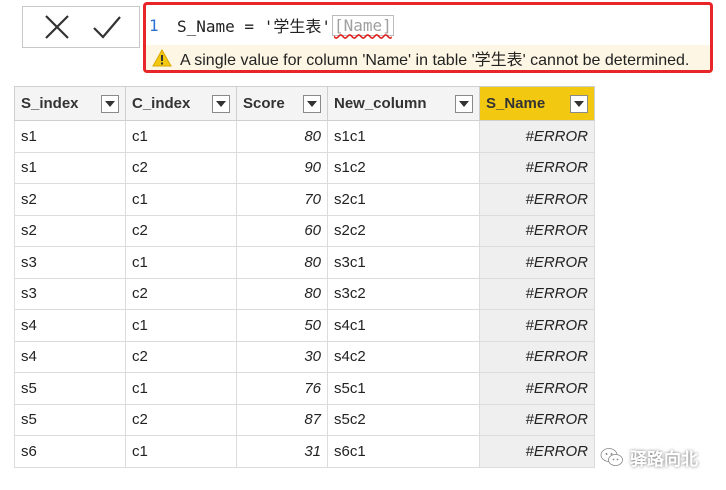  I want to click on line-number: 1, so click(154, 25).